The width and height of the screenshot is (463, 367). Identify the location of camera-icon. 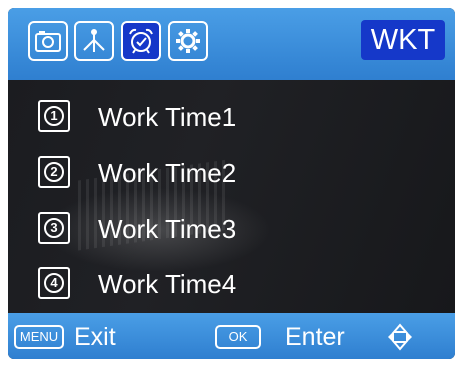
(48, 41).